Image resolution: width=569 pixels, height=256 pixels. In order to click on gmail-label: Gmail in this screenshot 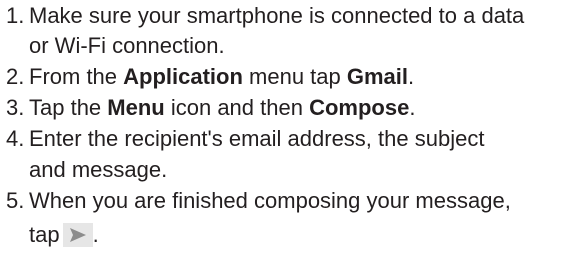, I will do `click(377, 76)`.